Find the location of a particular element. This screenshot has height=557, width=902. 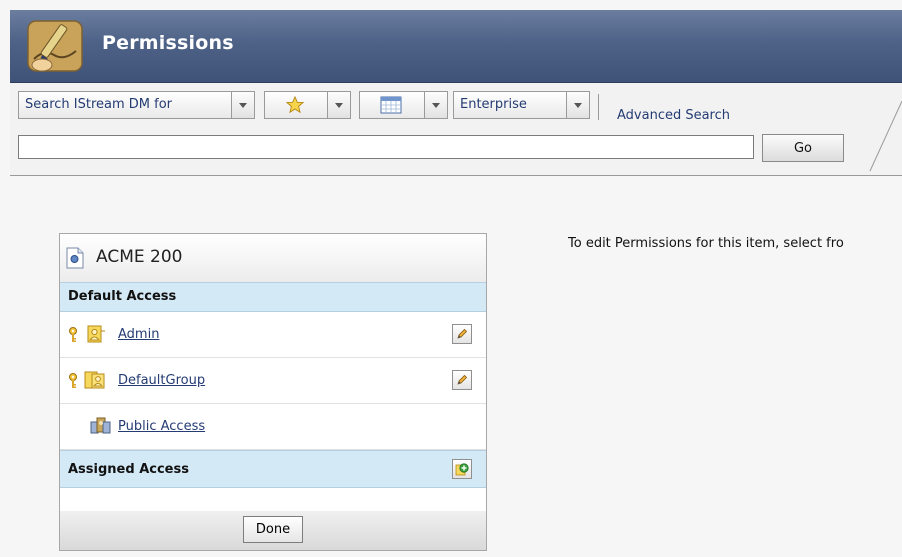

calendar-dropdown is located at coordinates (403, 105).